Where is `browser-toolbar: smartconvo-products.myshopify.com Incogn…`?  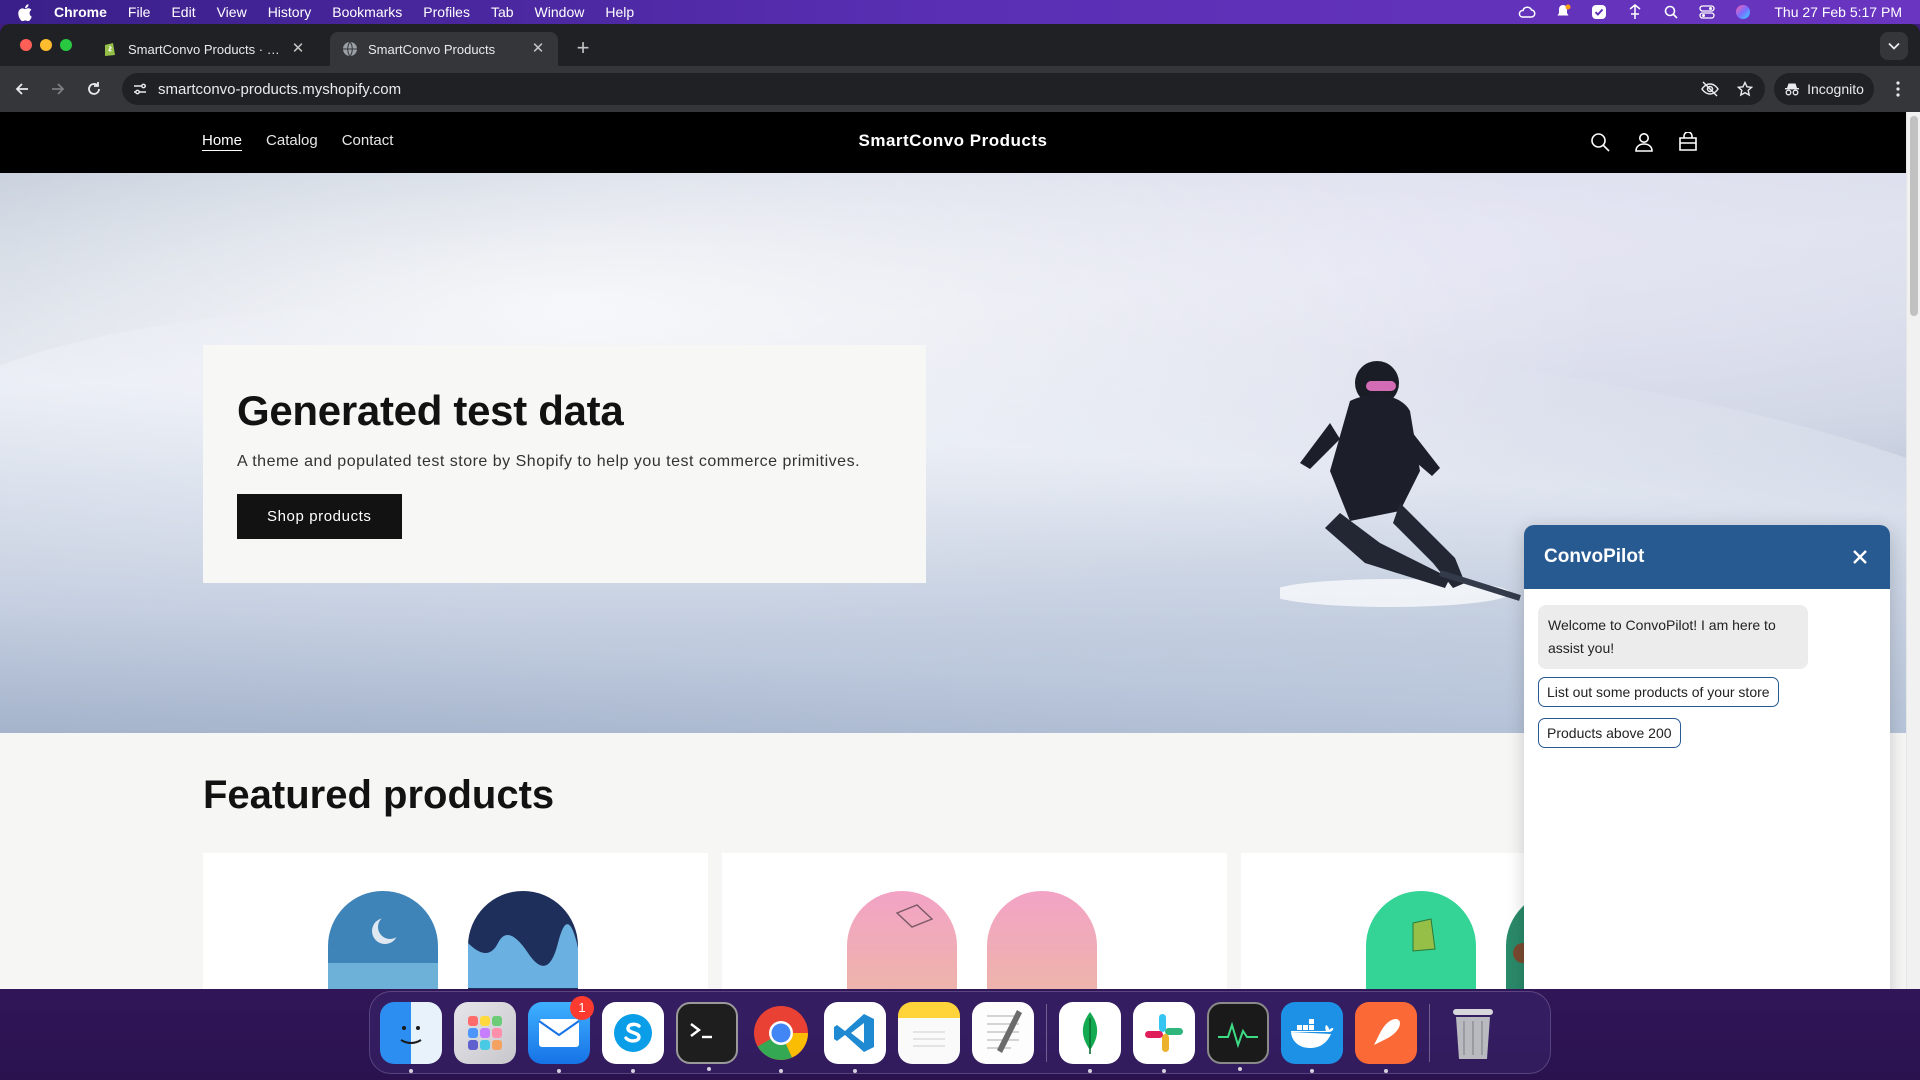
browser-toolbar: smartconvo-products.myshopify.com Incogn… is located at coordinates (960, 89).